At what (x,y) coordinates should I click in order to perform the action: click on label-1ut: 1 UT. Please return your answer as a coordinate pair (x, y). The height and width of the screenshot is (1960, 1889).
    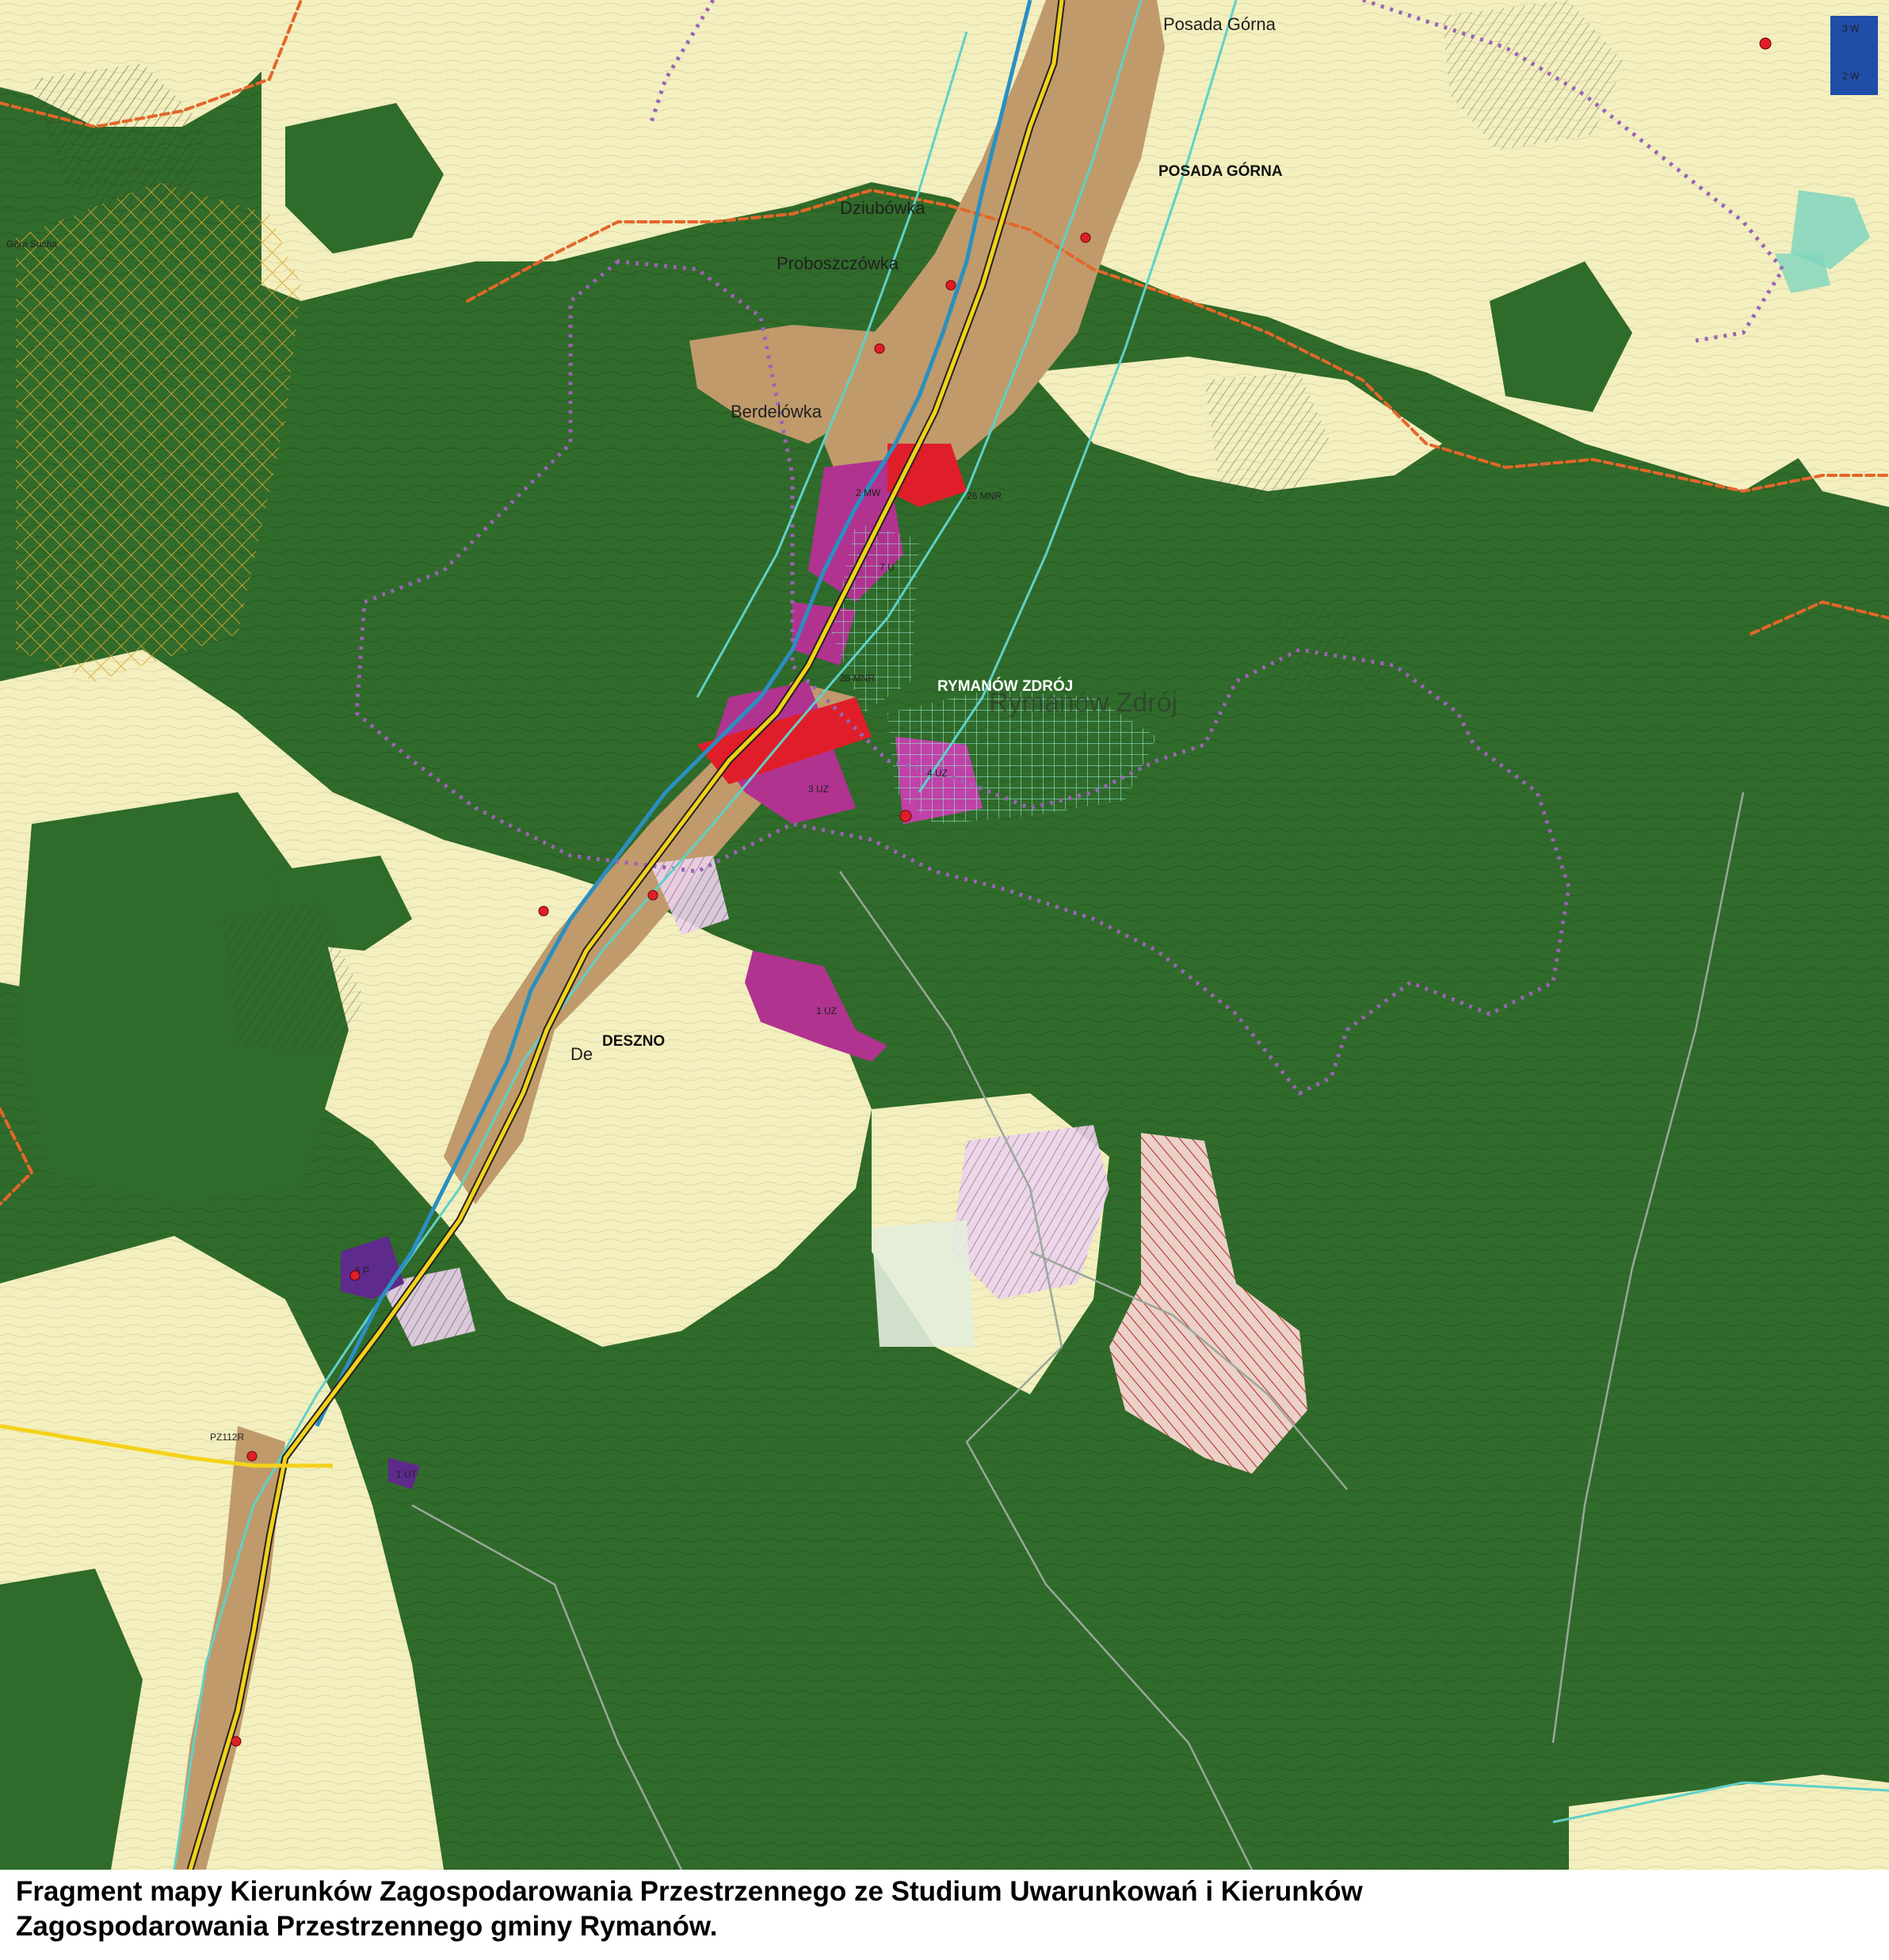
    Looking at the image, I should click on (407, 1474).